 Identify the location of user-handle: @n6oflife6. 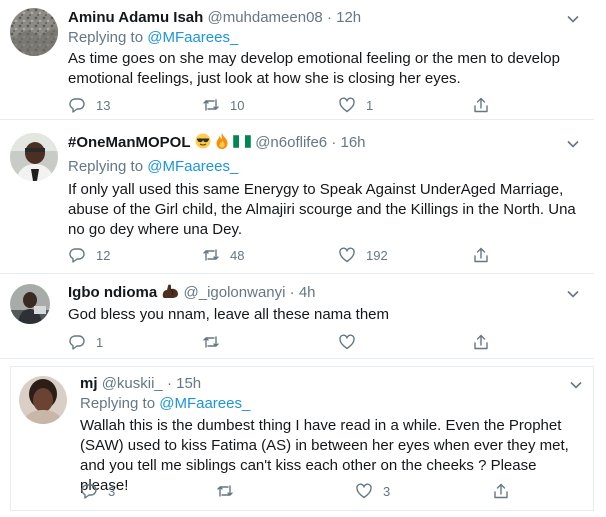
(291, 142).